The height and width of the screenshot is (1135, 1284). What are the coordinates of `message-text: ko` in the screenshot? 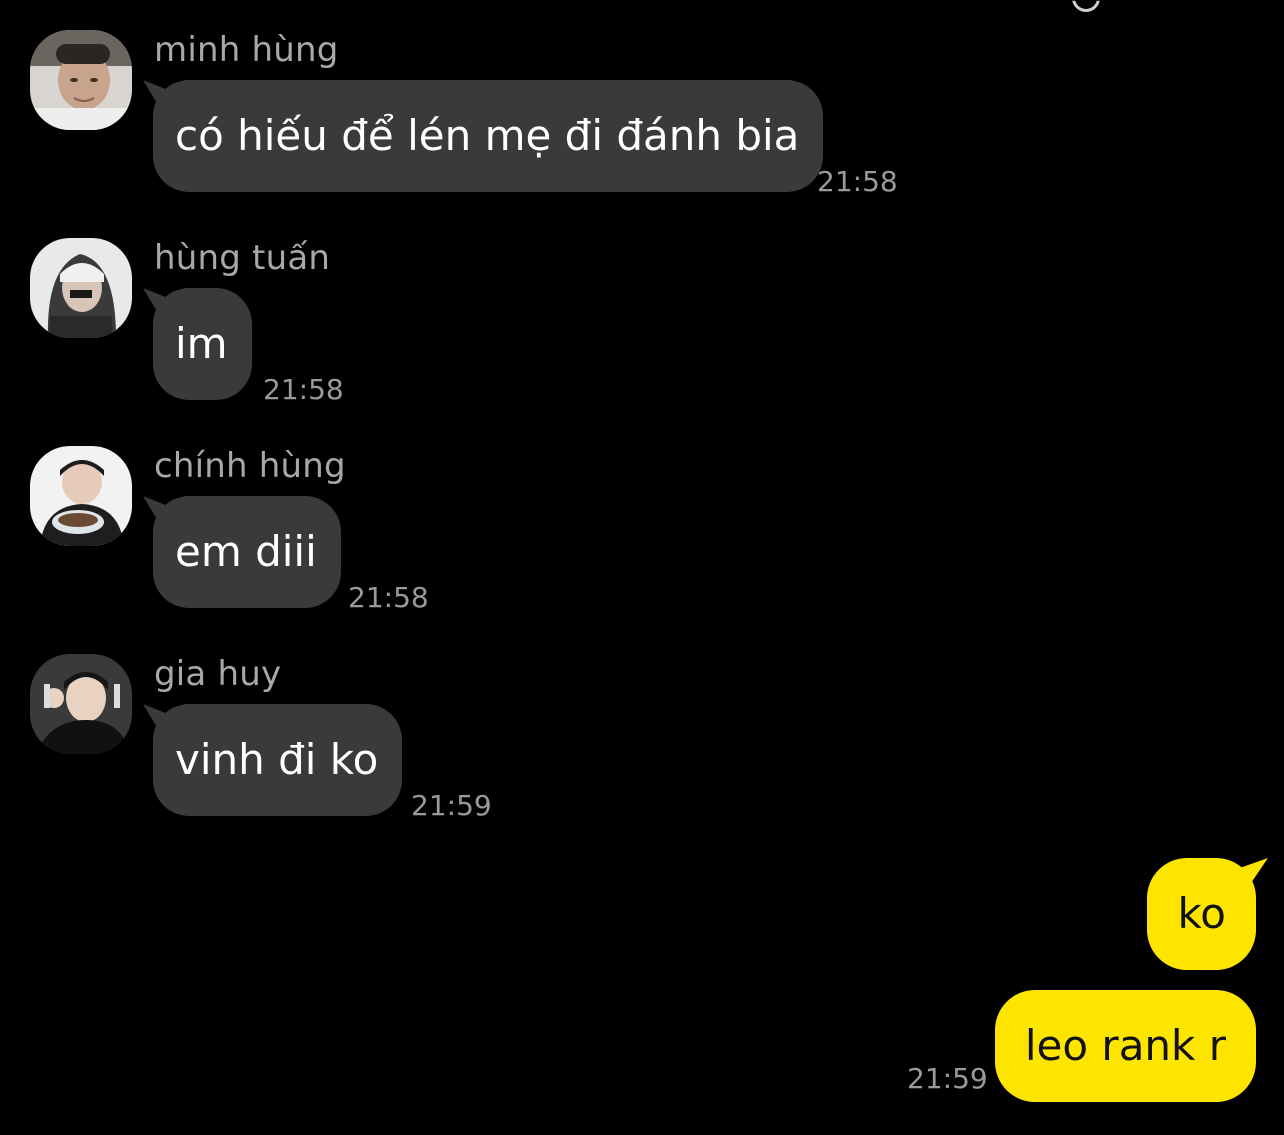 It's located at (1201, 913).